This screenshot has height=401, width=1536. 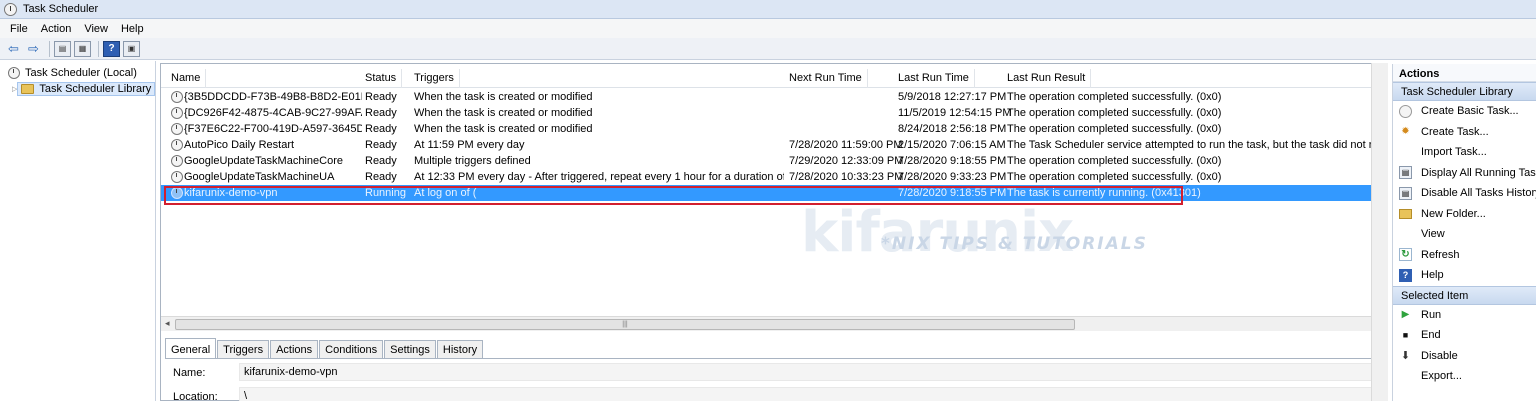 What do you see at coordinates (98, 48) in the screenshot?
I see `toolbar-separator` at bounding box center [98, 48].